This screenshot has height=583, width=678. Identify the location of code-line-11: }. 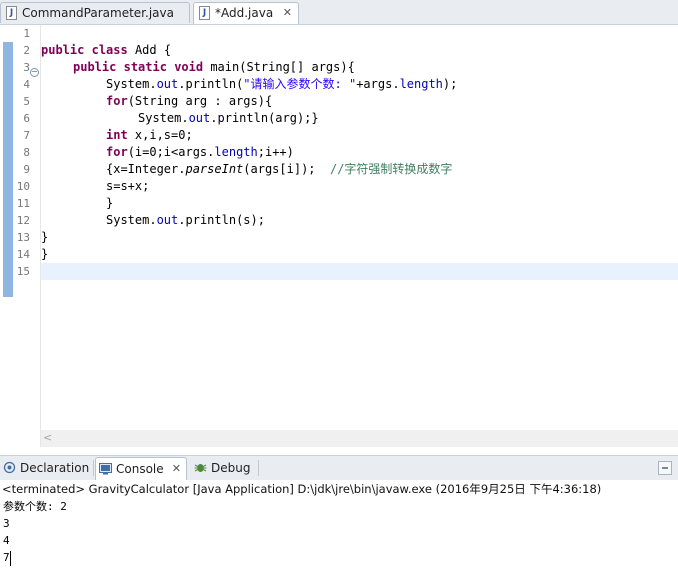
(110, 203).